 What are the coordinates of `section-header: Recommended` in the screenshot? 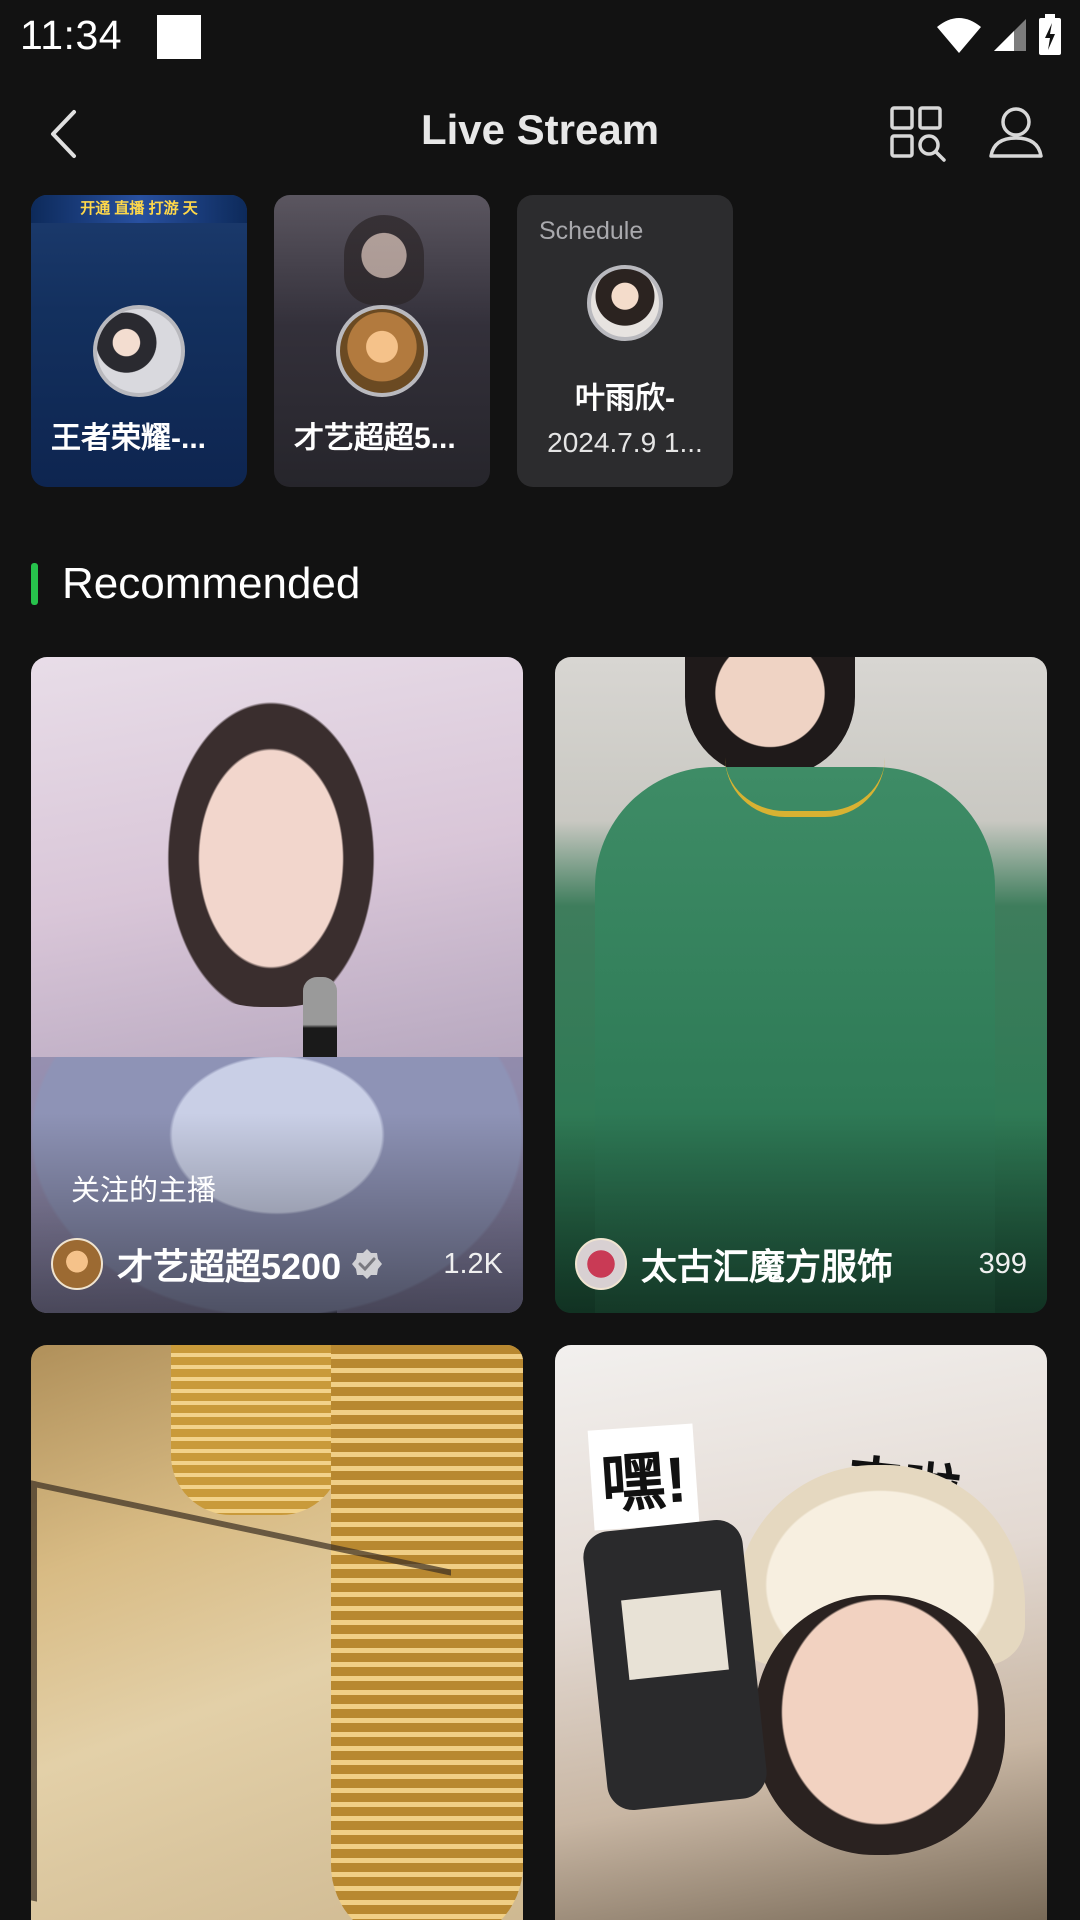 It's located at (195, 584).